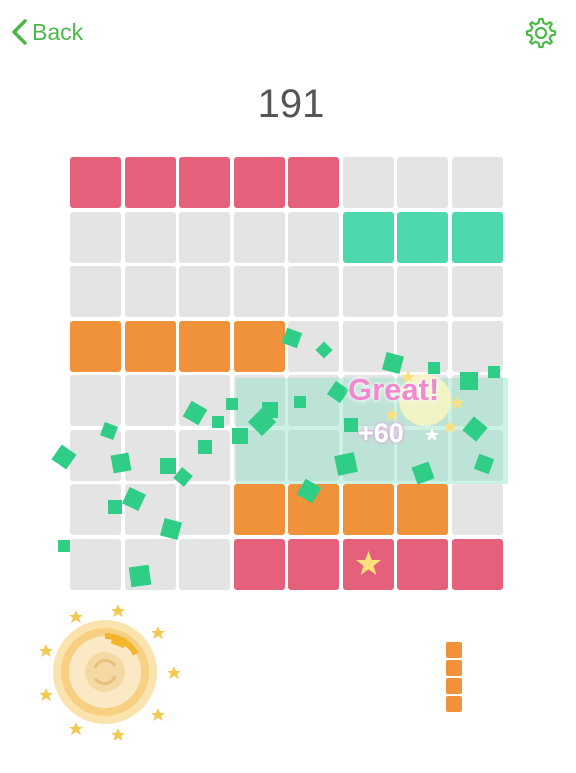 This screenshot has height=773, width=576. I want to click on gear-icon, so click(541, 33).